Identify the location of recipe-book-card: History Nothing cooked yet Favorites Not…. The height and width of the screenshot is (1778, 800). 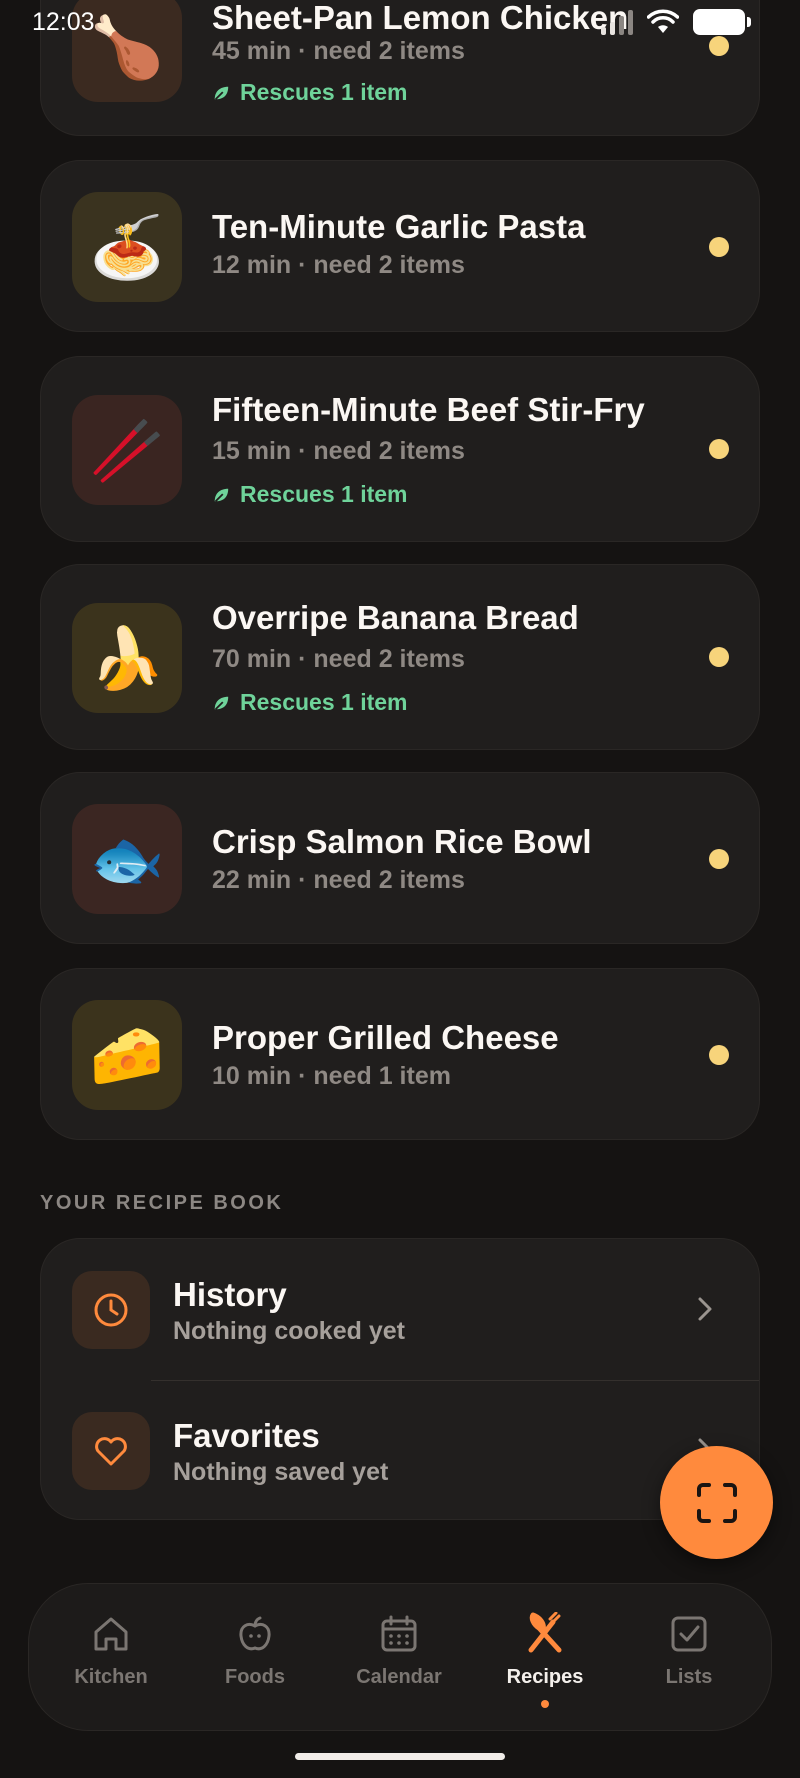
(400, 1379).